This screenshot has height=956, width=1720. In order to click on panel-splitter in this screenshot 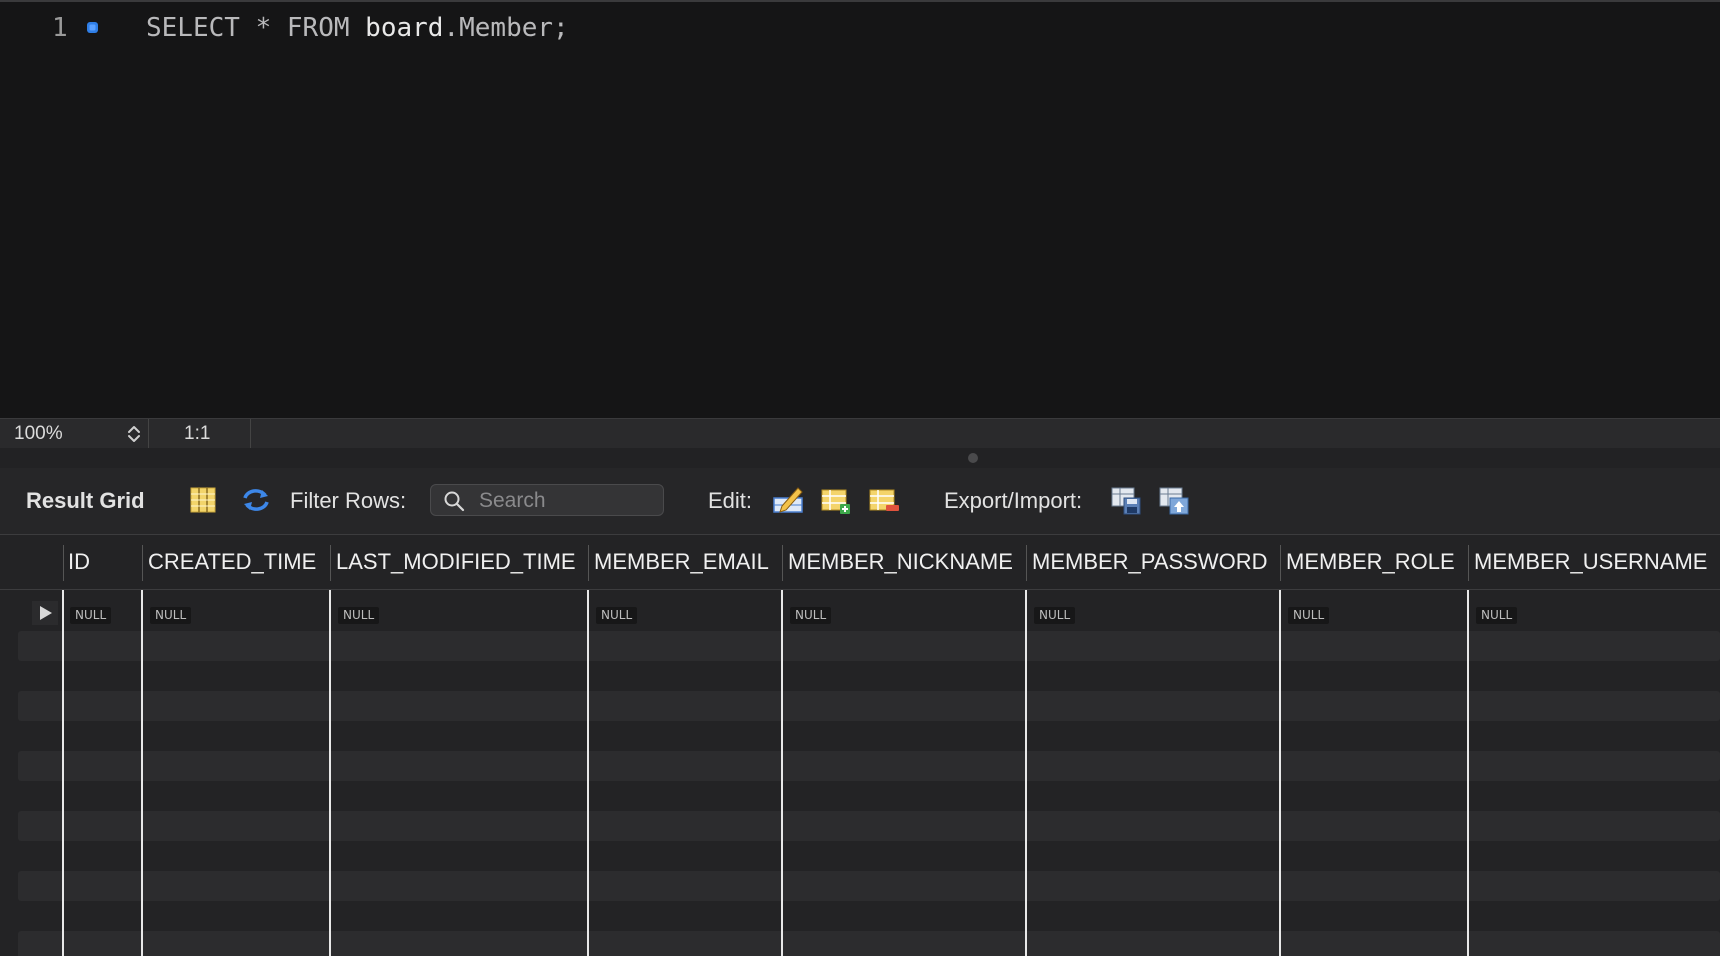, I will do `click(860, 458)`.